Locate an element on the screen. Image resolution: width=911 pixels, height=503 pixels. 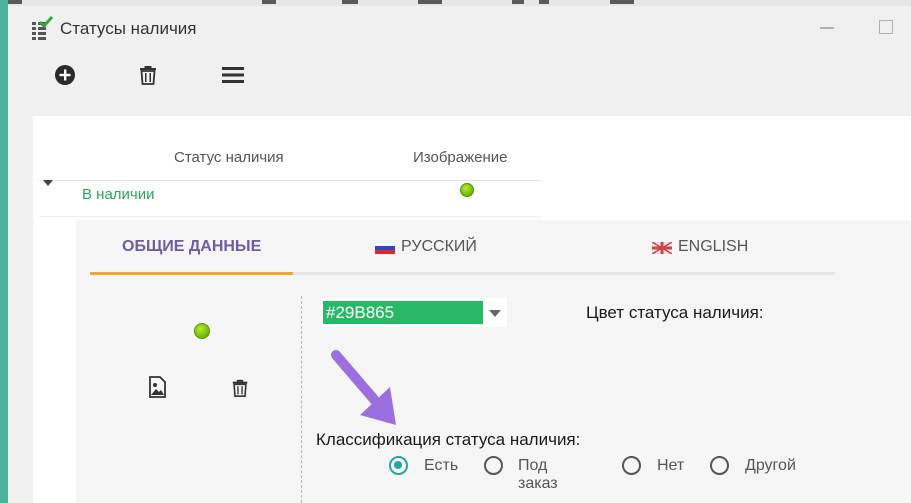
left-accent-bar is located at coordinates (4, 251).